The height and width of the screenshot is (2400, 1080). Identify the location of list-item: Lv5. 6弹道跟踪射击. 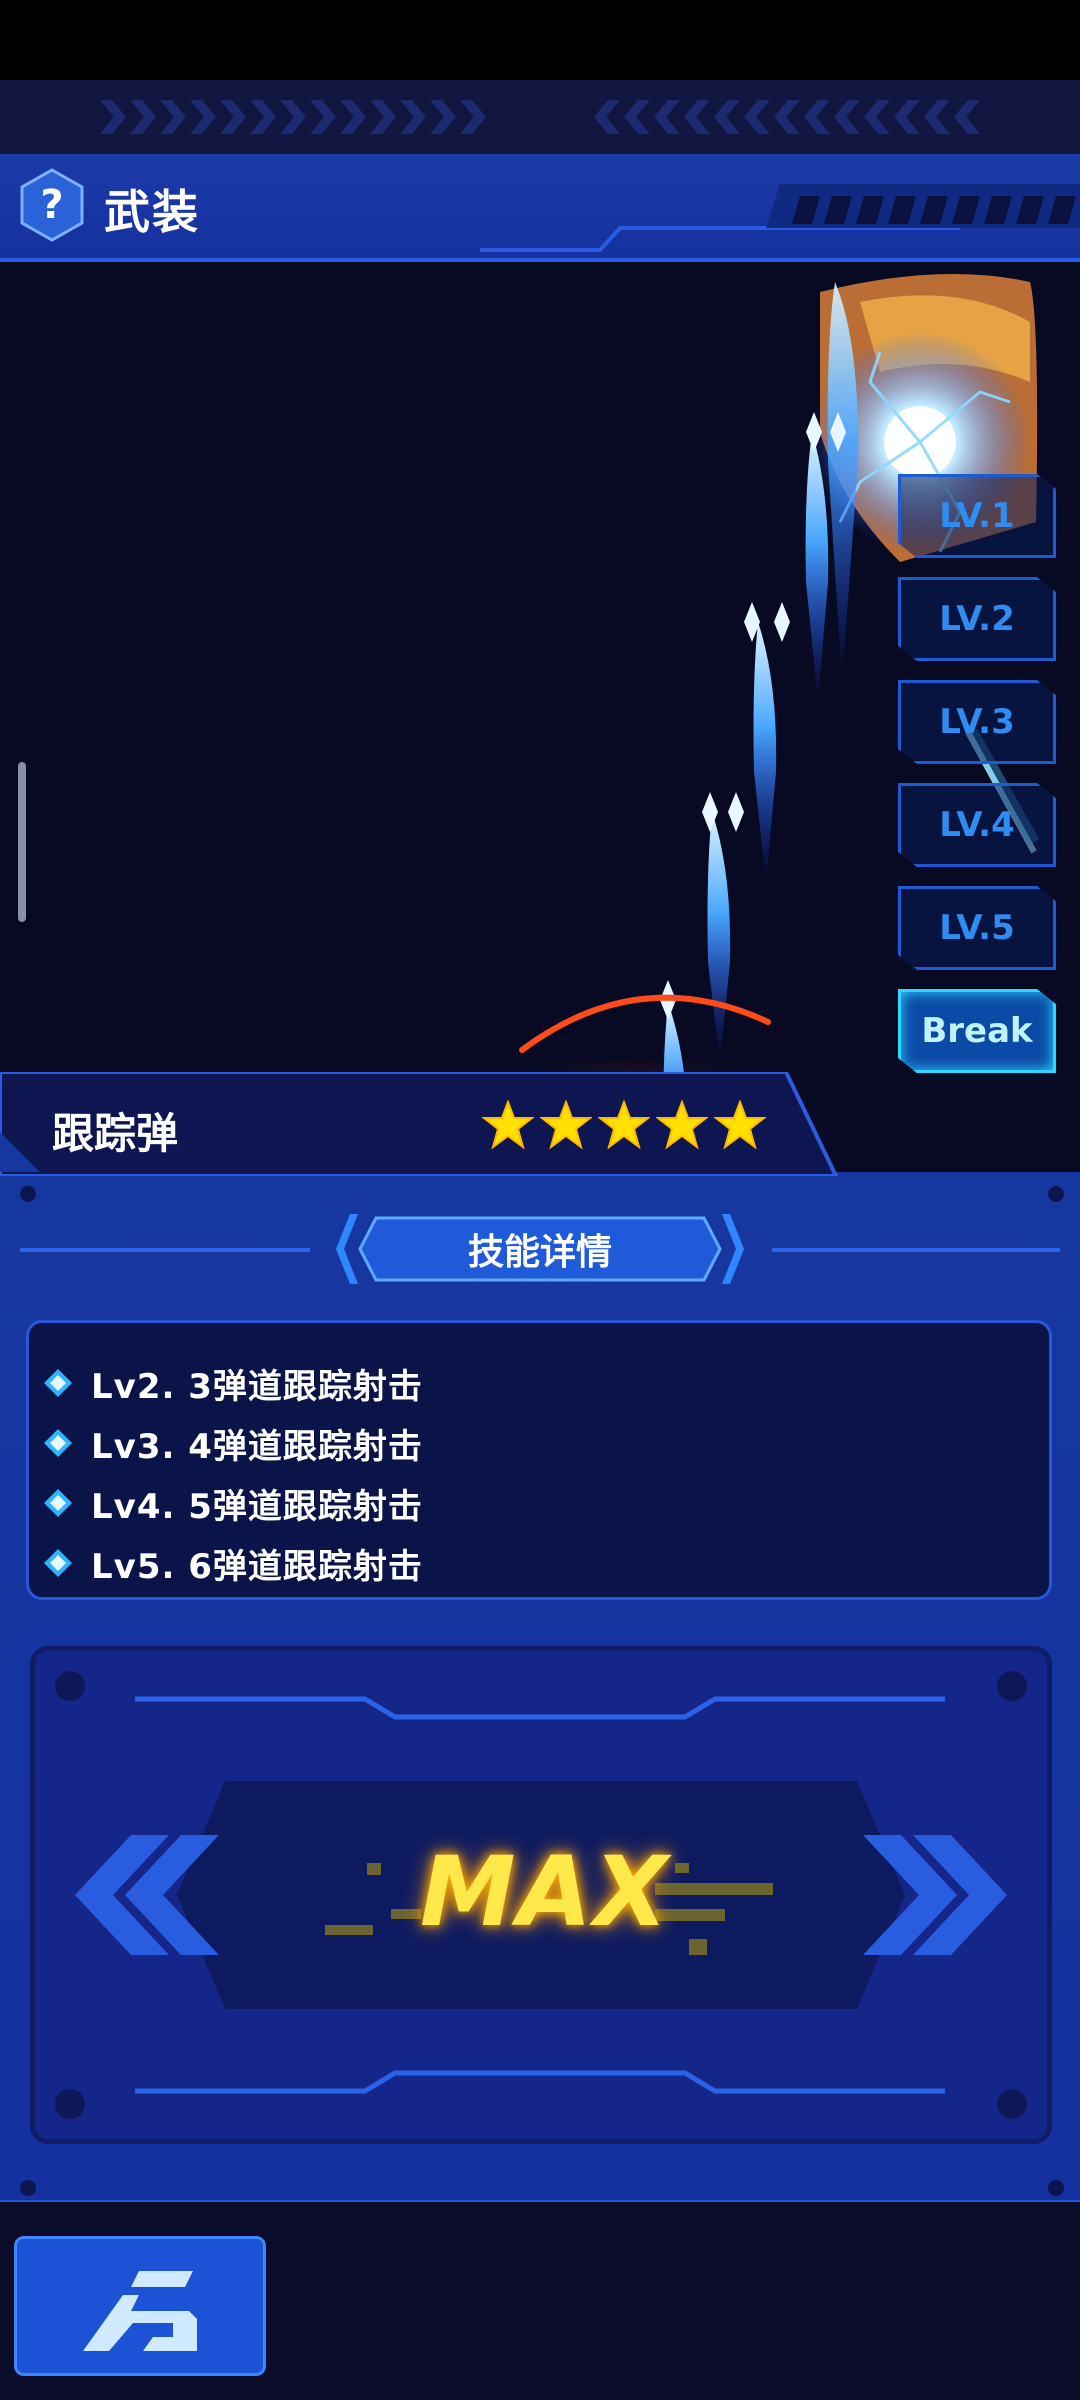
(233, 1563).